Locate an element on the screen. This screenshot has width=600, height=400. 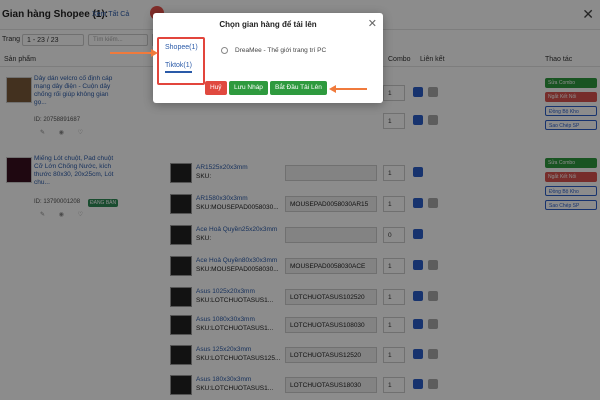
close-icon: ✕ is located at coordinates (372, 23).